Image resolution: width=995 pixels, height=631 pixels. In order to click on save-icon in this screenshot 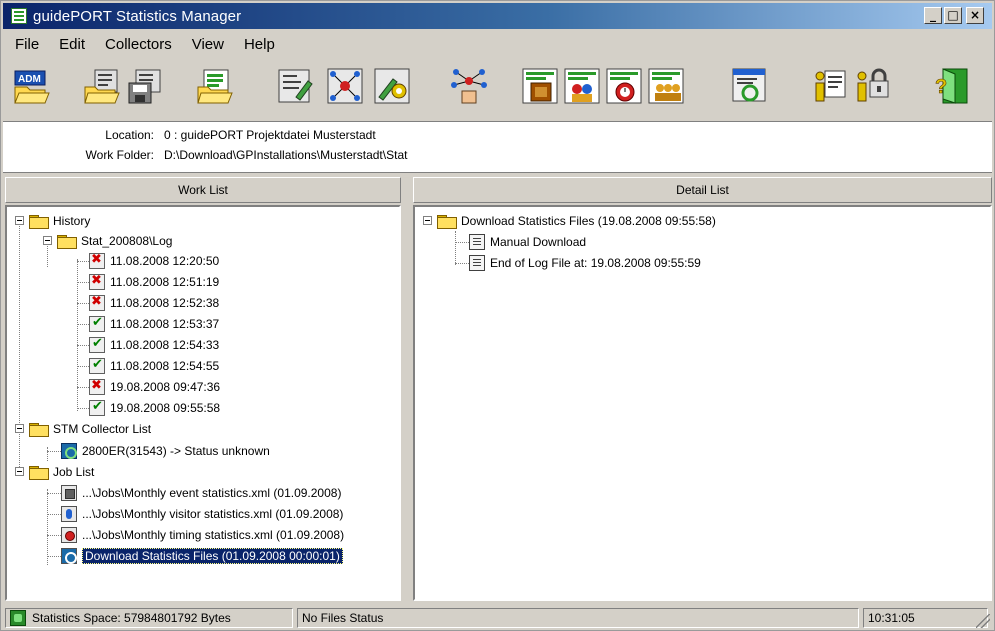, I will do `click(144, 86)`.